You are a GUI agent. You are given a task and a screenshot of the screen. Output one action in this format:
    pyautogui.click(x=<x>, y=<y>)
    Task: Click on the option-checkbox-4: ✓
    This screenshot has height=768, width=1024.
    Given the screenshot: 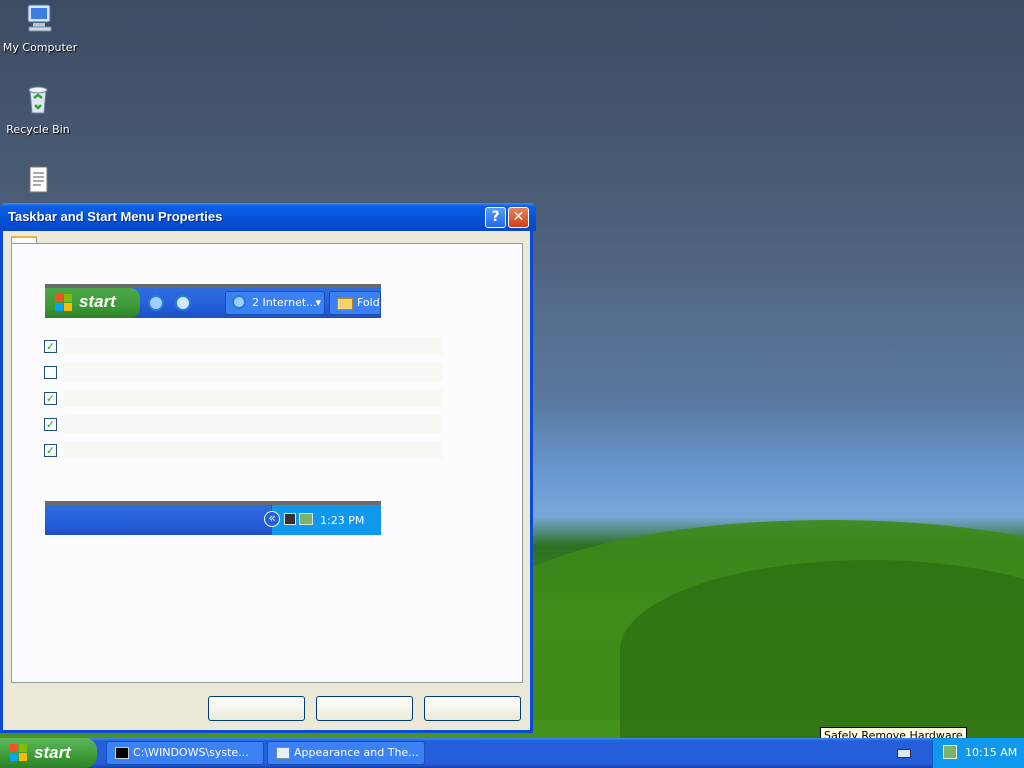 What is the action you would take?
    pyautogui.click(x=50, y=424)
    